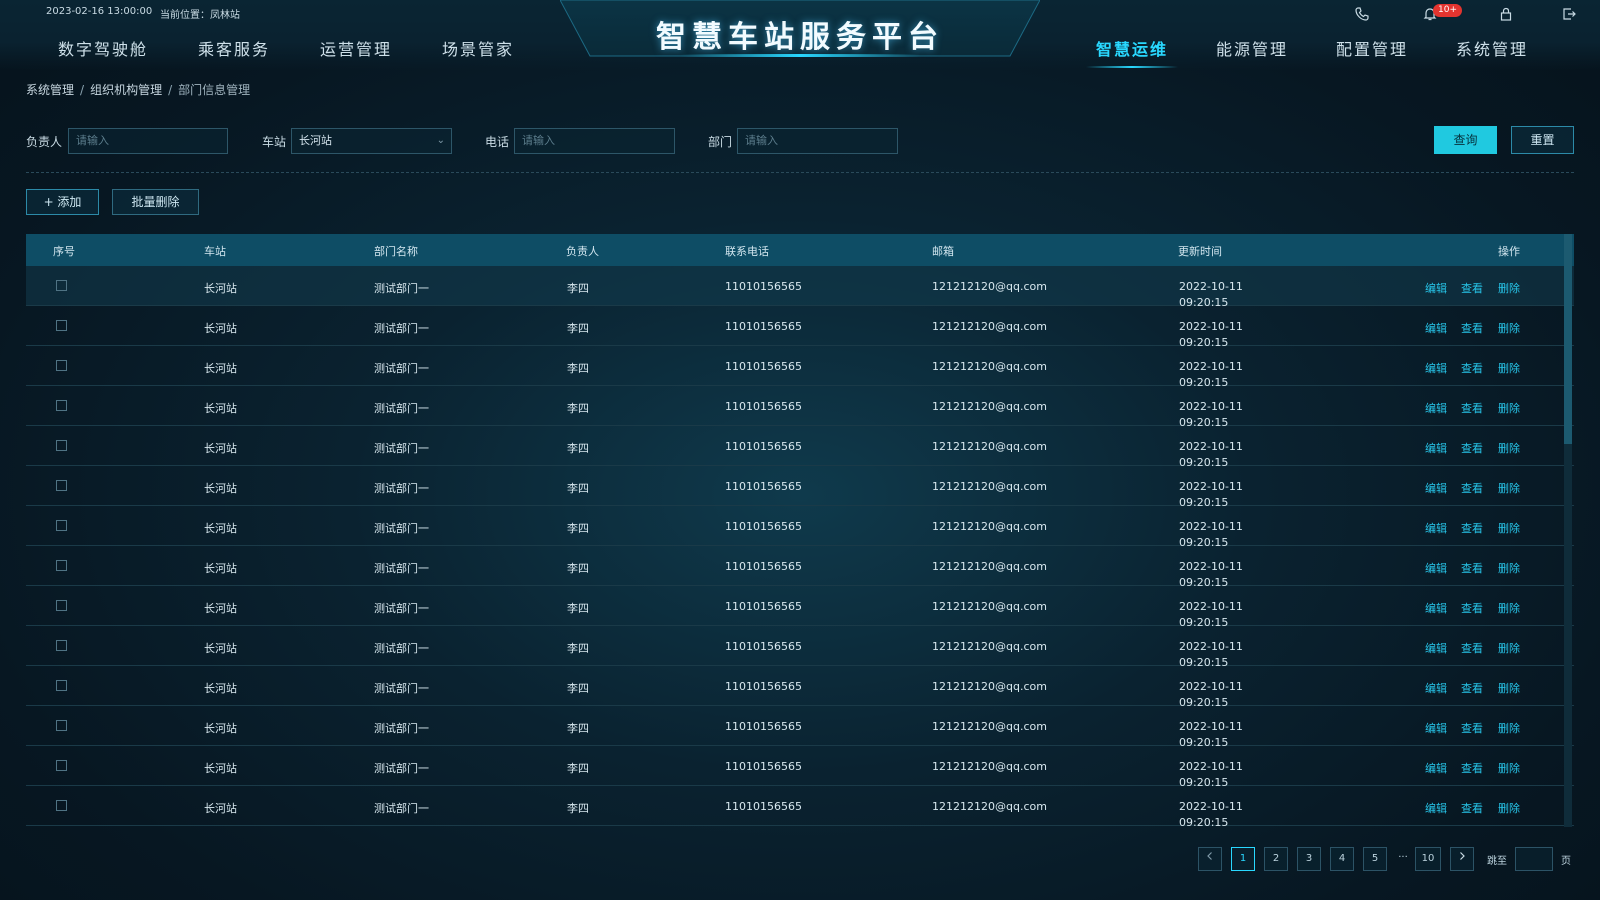 The width and height of the screenshot is (1600, 900). Describe the element at coordinates (126, 90) in the screenshot. I see `breadcrumb-item-org: 组织机构管理` at that location.